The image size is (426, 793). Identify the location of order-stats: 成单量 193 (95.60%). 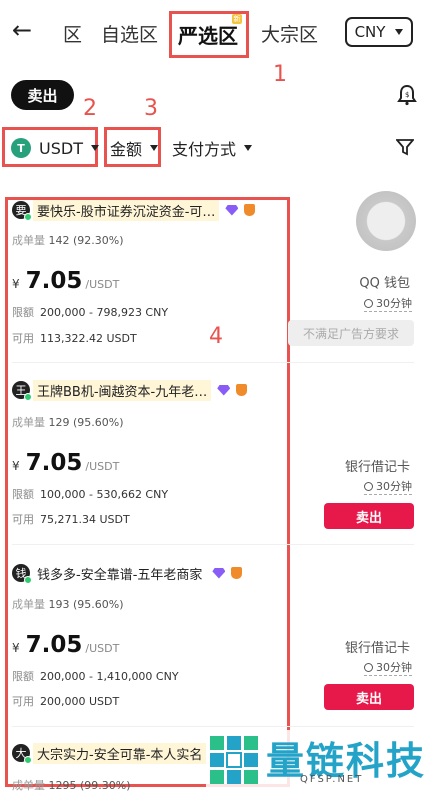
(68, 604).